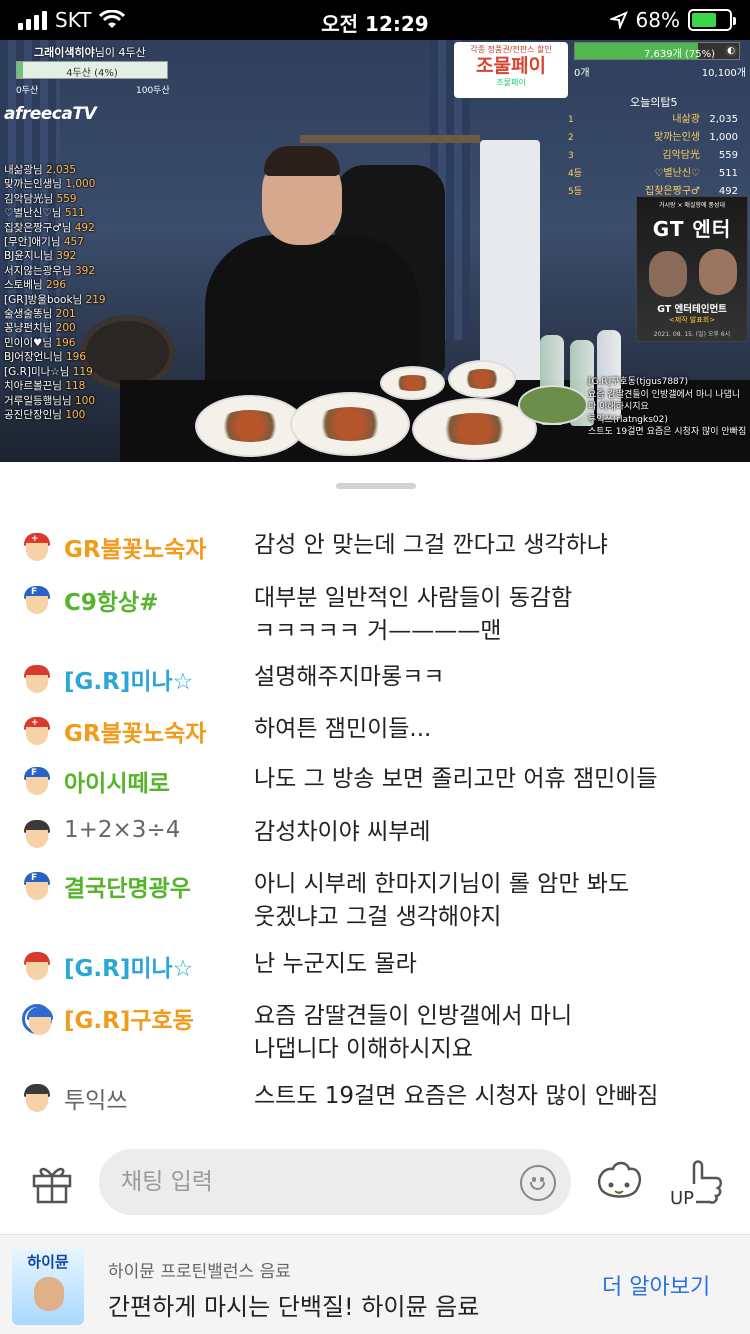 This screenshot has width=750, height=1334. What do you see at coordinates (40, 170) in the screenshot?
I see `donor-item: 내삶광님 2,035` at bounding box center [40, 170].